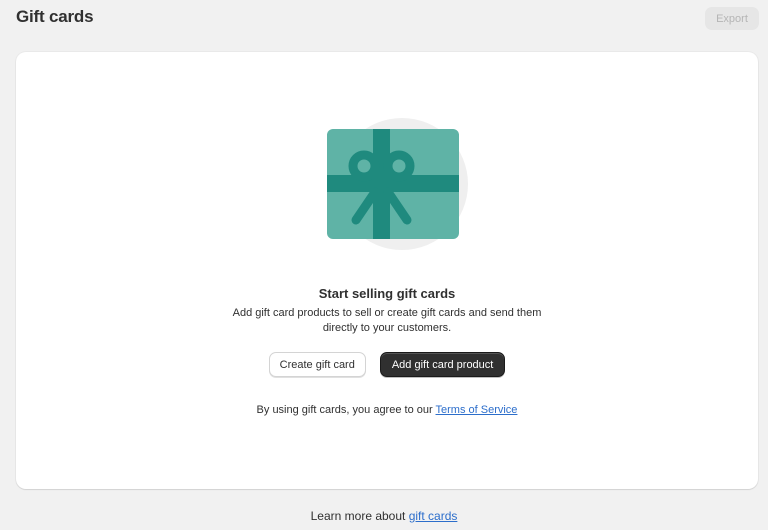 Image resolution: width=768 pixels, height=530 pixels. Describe the element at coordinates (387, 293) in the screenshot. I see `empty-state-title: Start selling gift cards` at that location.